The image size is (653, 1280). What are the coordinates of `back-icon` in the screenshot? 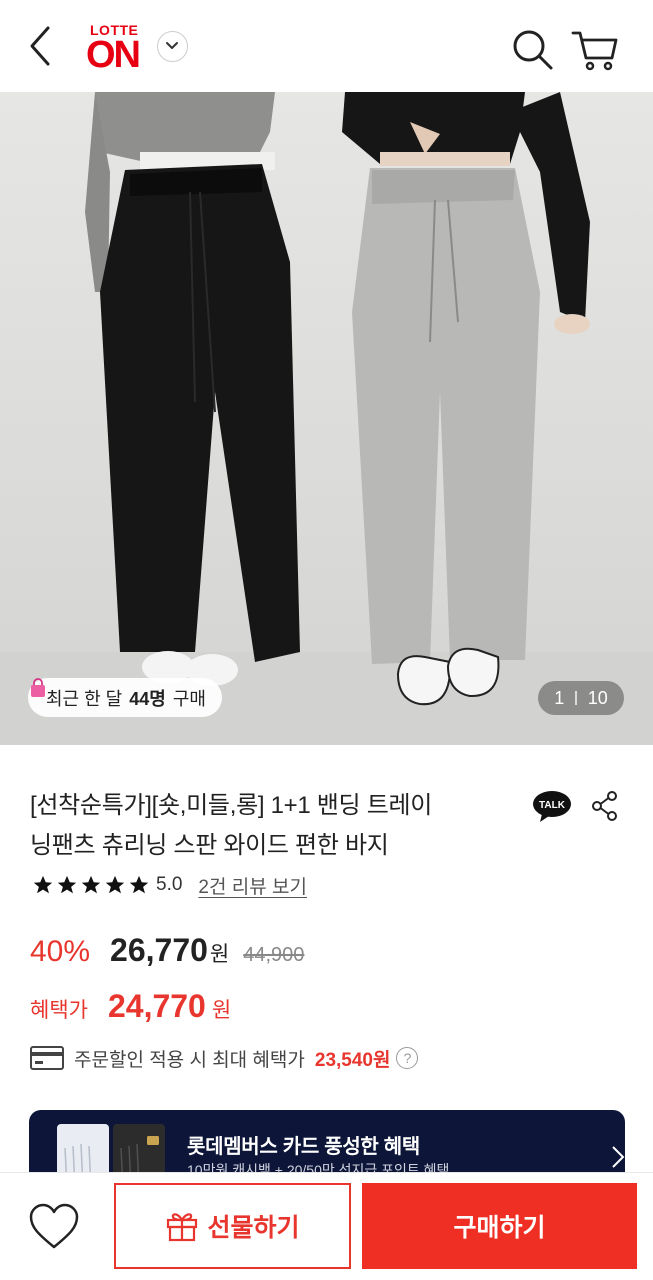 It's located at (40, 46).